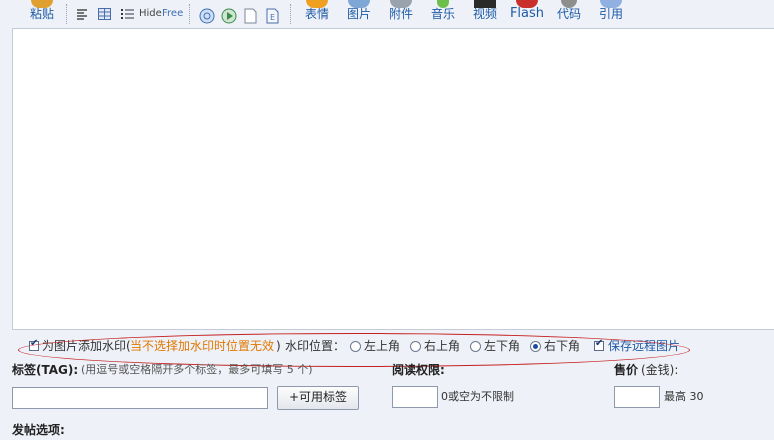  I want to click on watermark-position-label: 水印位置：, so click(315, 346).